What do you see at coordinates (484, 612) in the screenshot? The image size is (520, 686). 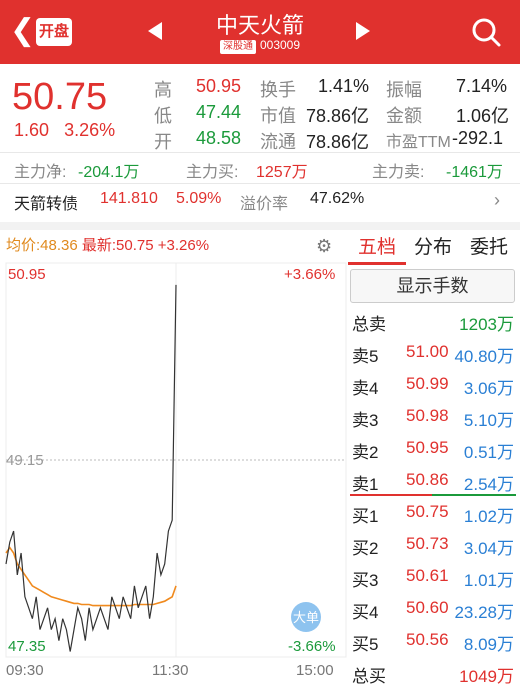 I see `level-volume: 23.28万` at bounding box center [484, 612].